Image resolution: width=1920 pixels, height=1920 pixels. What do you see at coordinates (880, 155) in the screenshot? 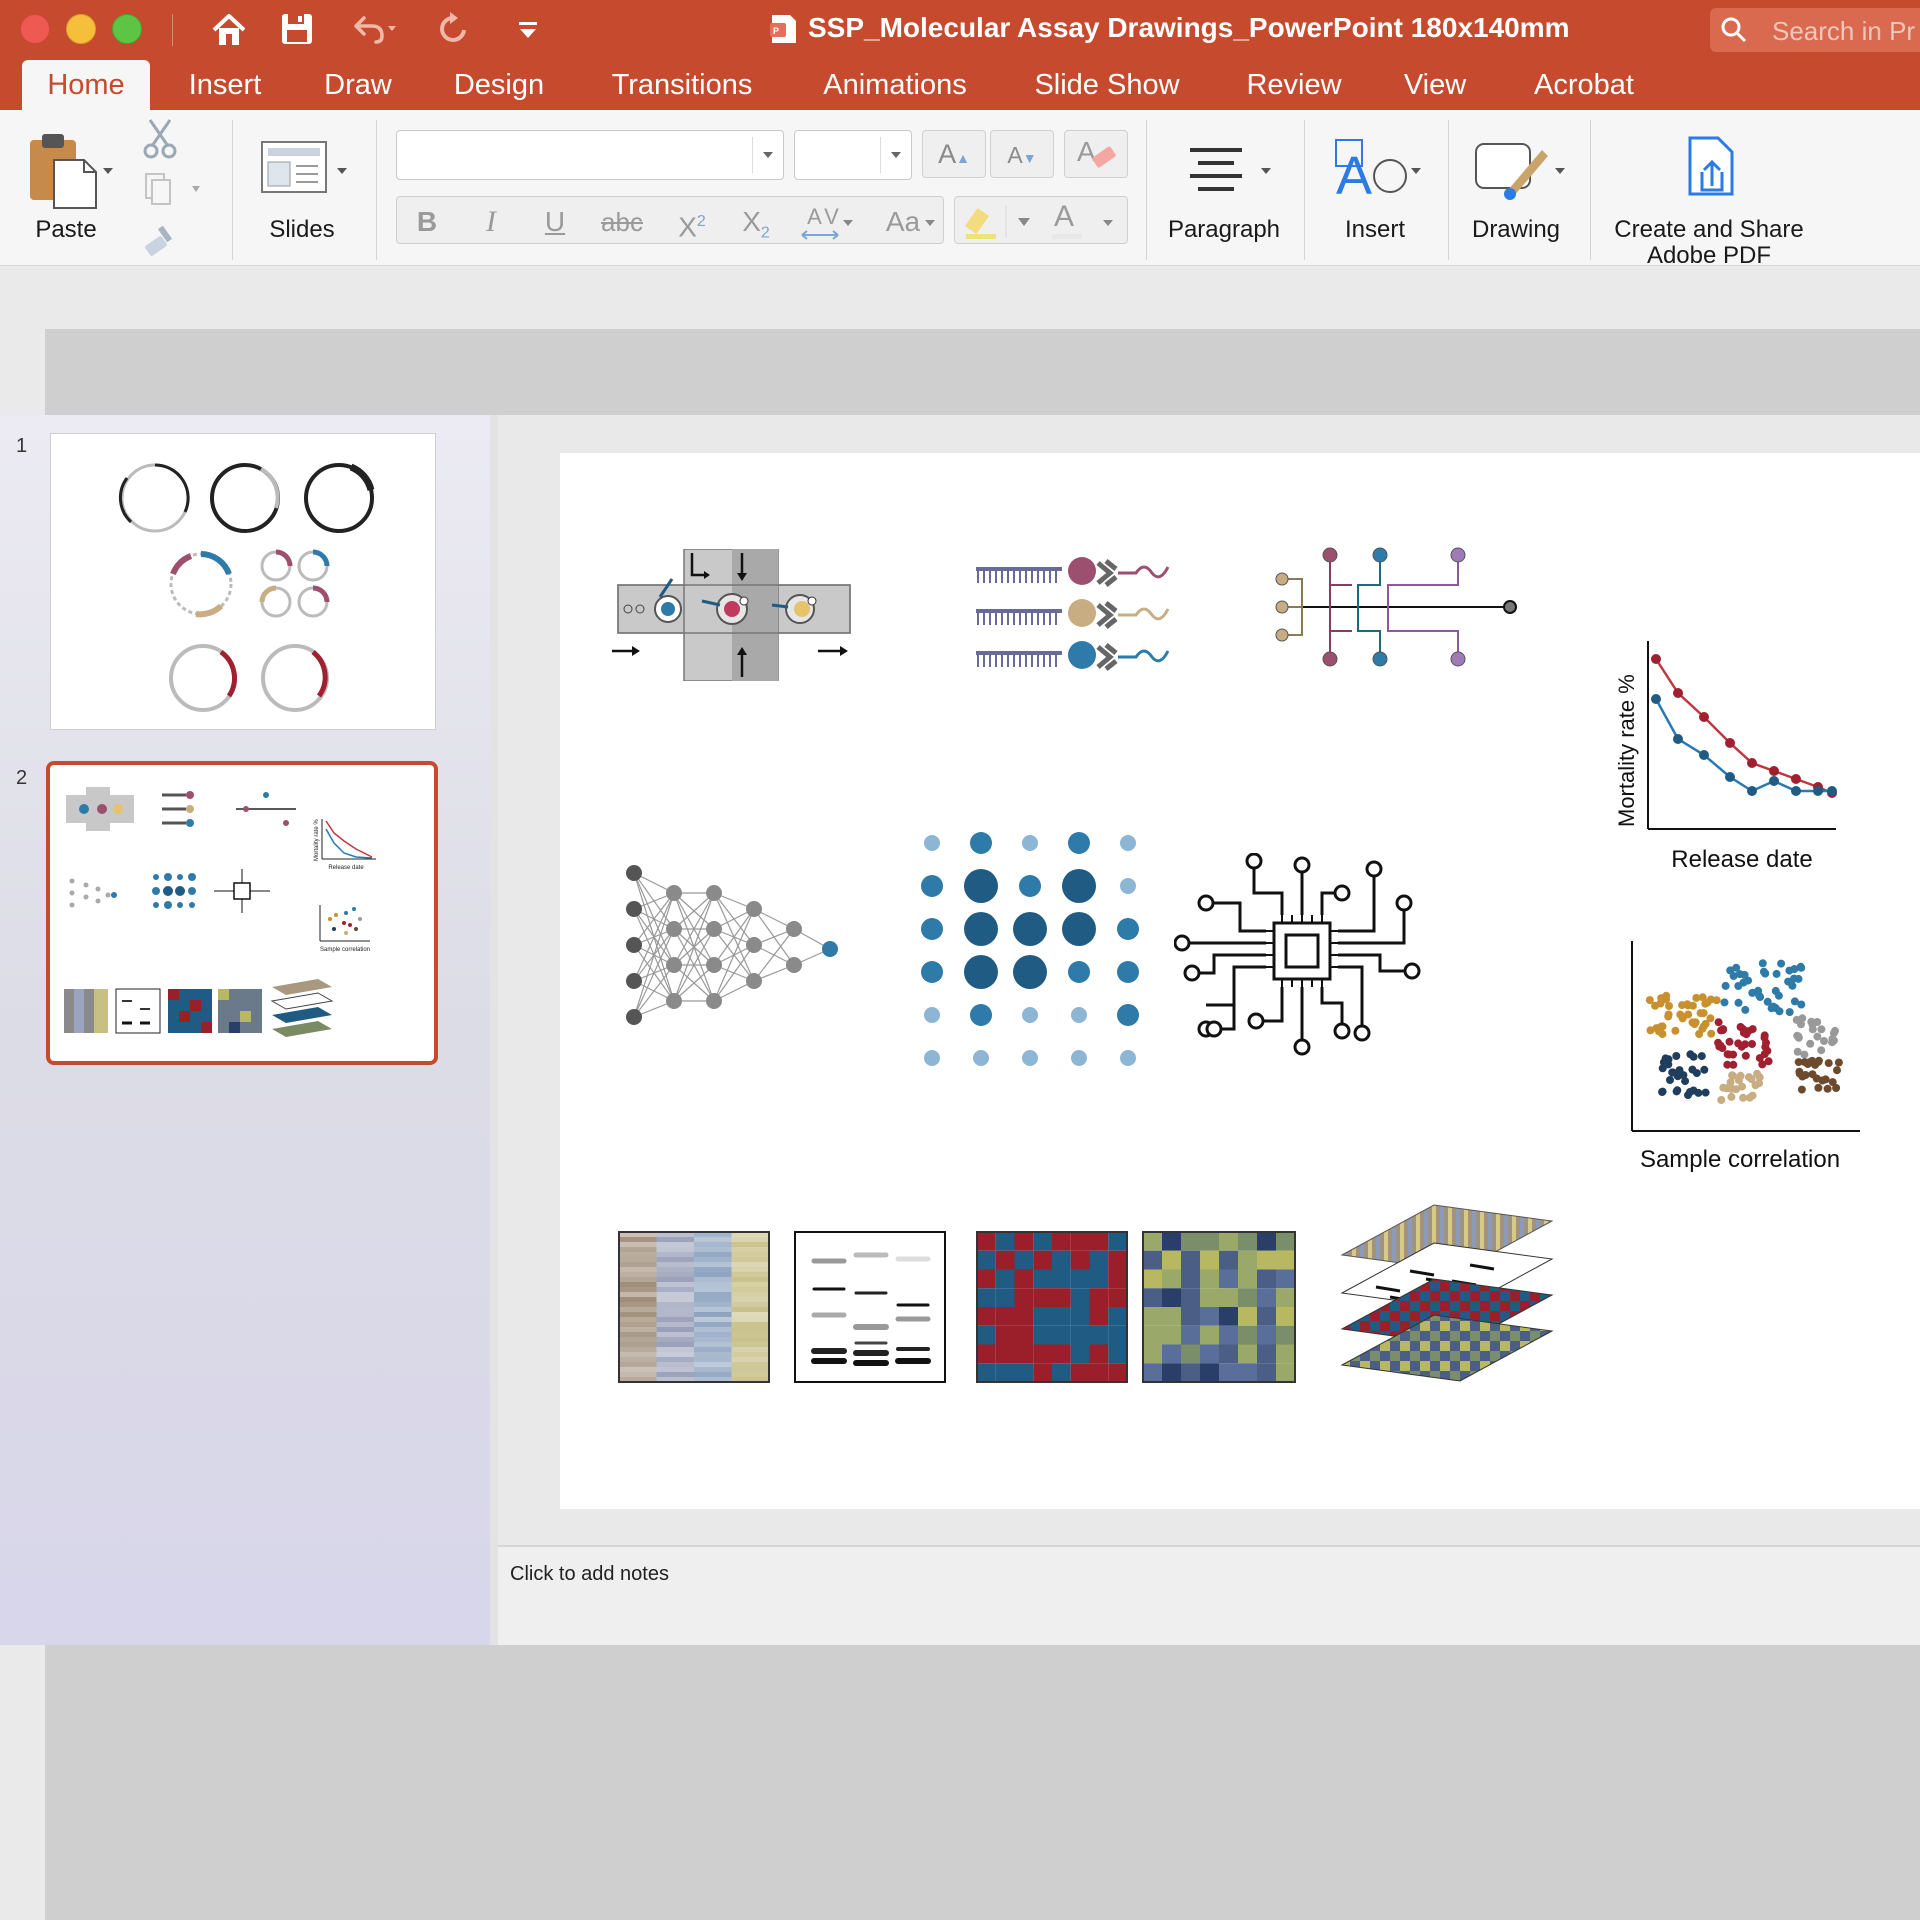
I see `font-size-divider` at bounding box center [880, 155].